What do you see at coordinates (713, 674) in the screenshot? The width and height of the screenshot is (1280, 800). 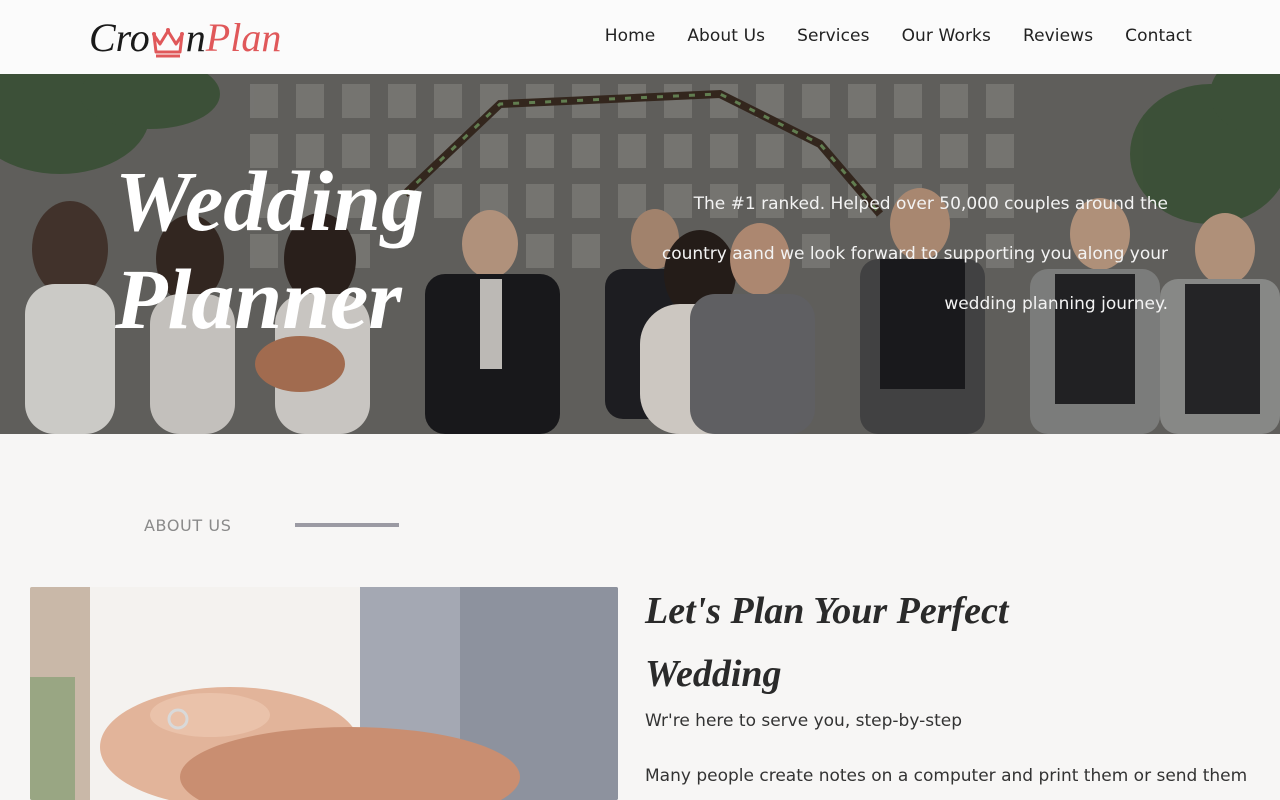 I see `about-heading-line2: Wedding` at bounding box center [713, 674].